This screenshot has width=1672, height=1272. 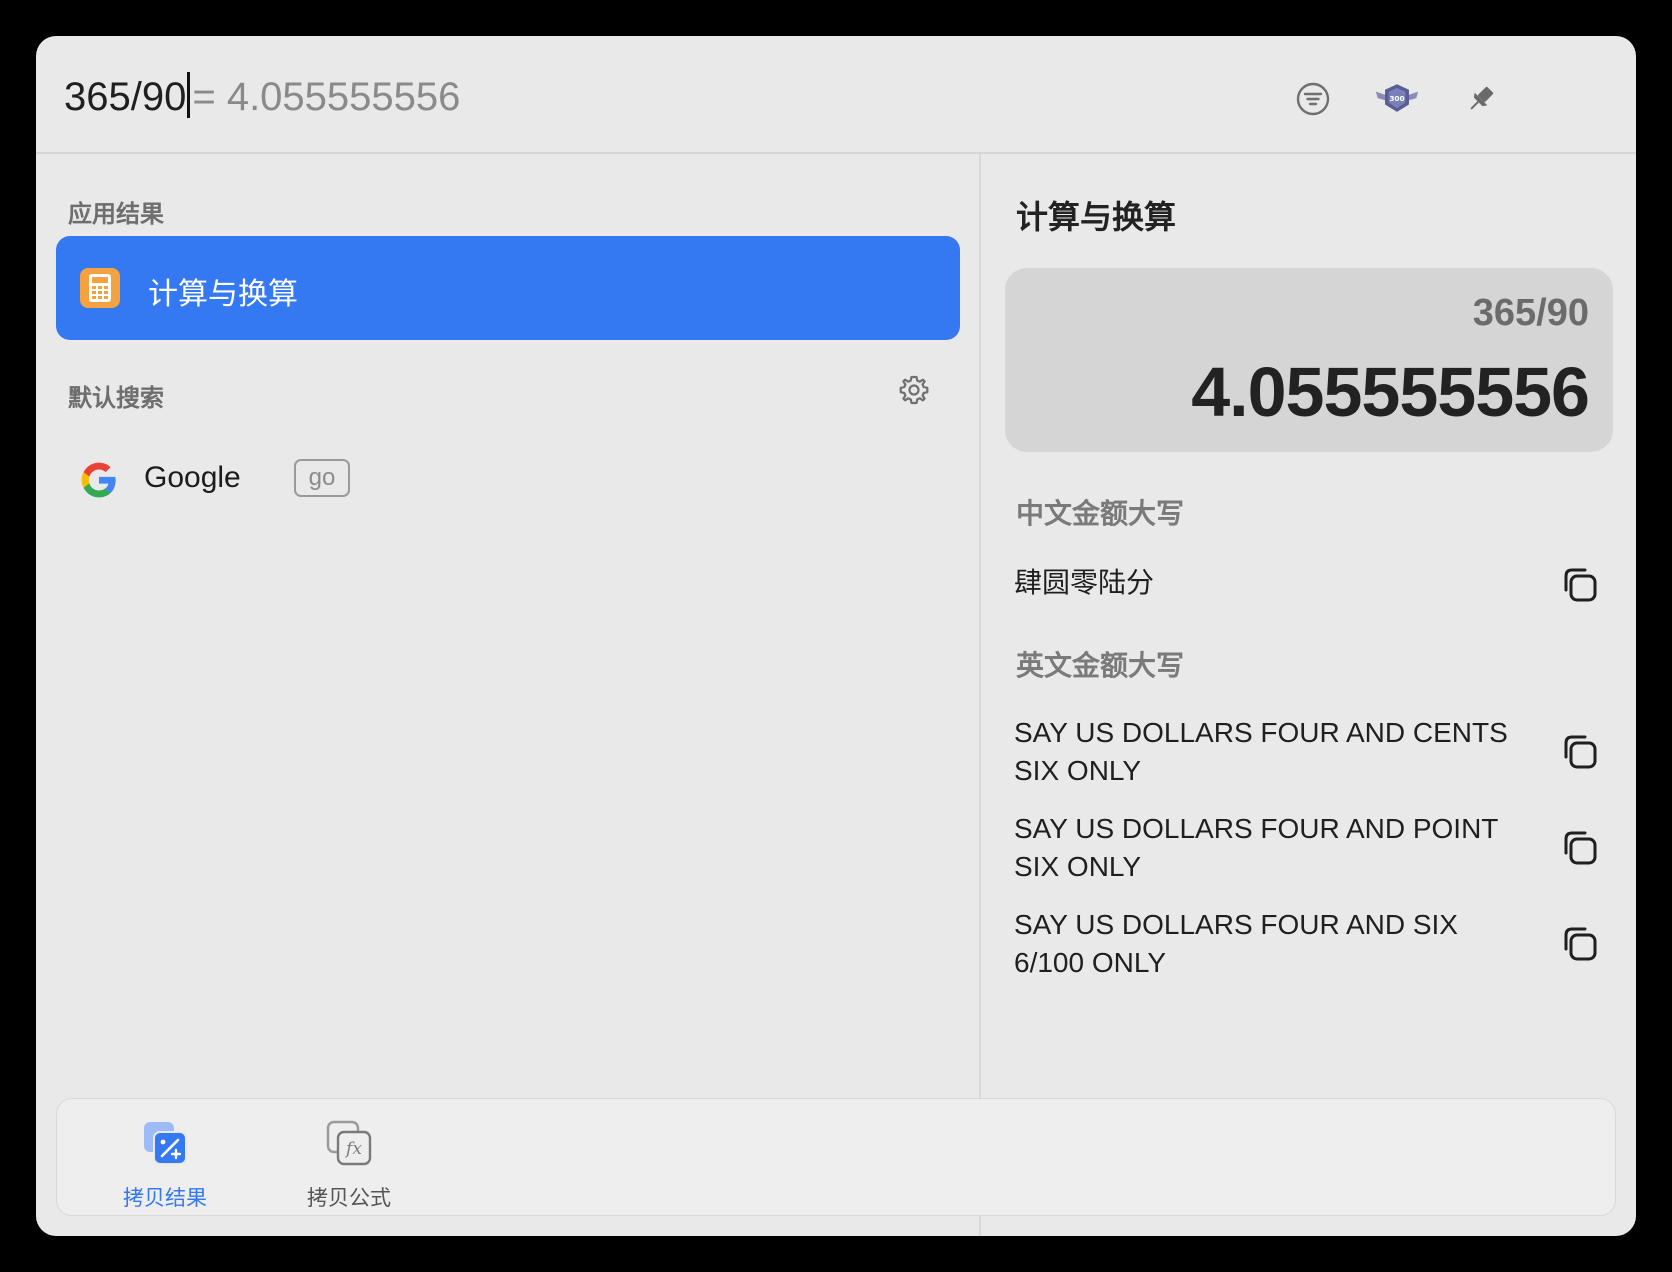 I want to click on copy-formula-icon: fx, so click(x=349, y=1143).